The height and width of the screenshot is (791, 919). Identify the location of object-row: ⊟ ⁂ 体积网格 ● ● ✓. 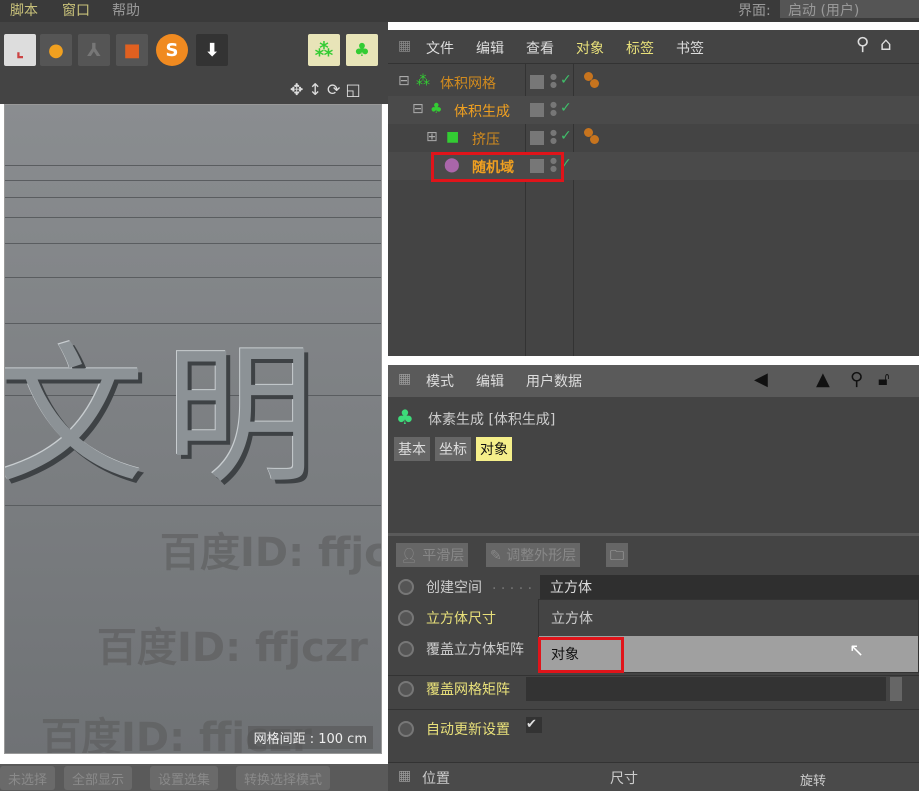
(653, 82).